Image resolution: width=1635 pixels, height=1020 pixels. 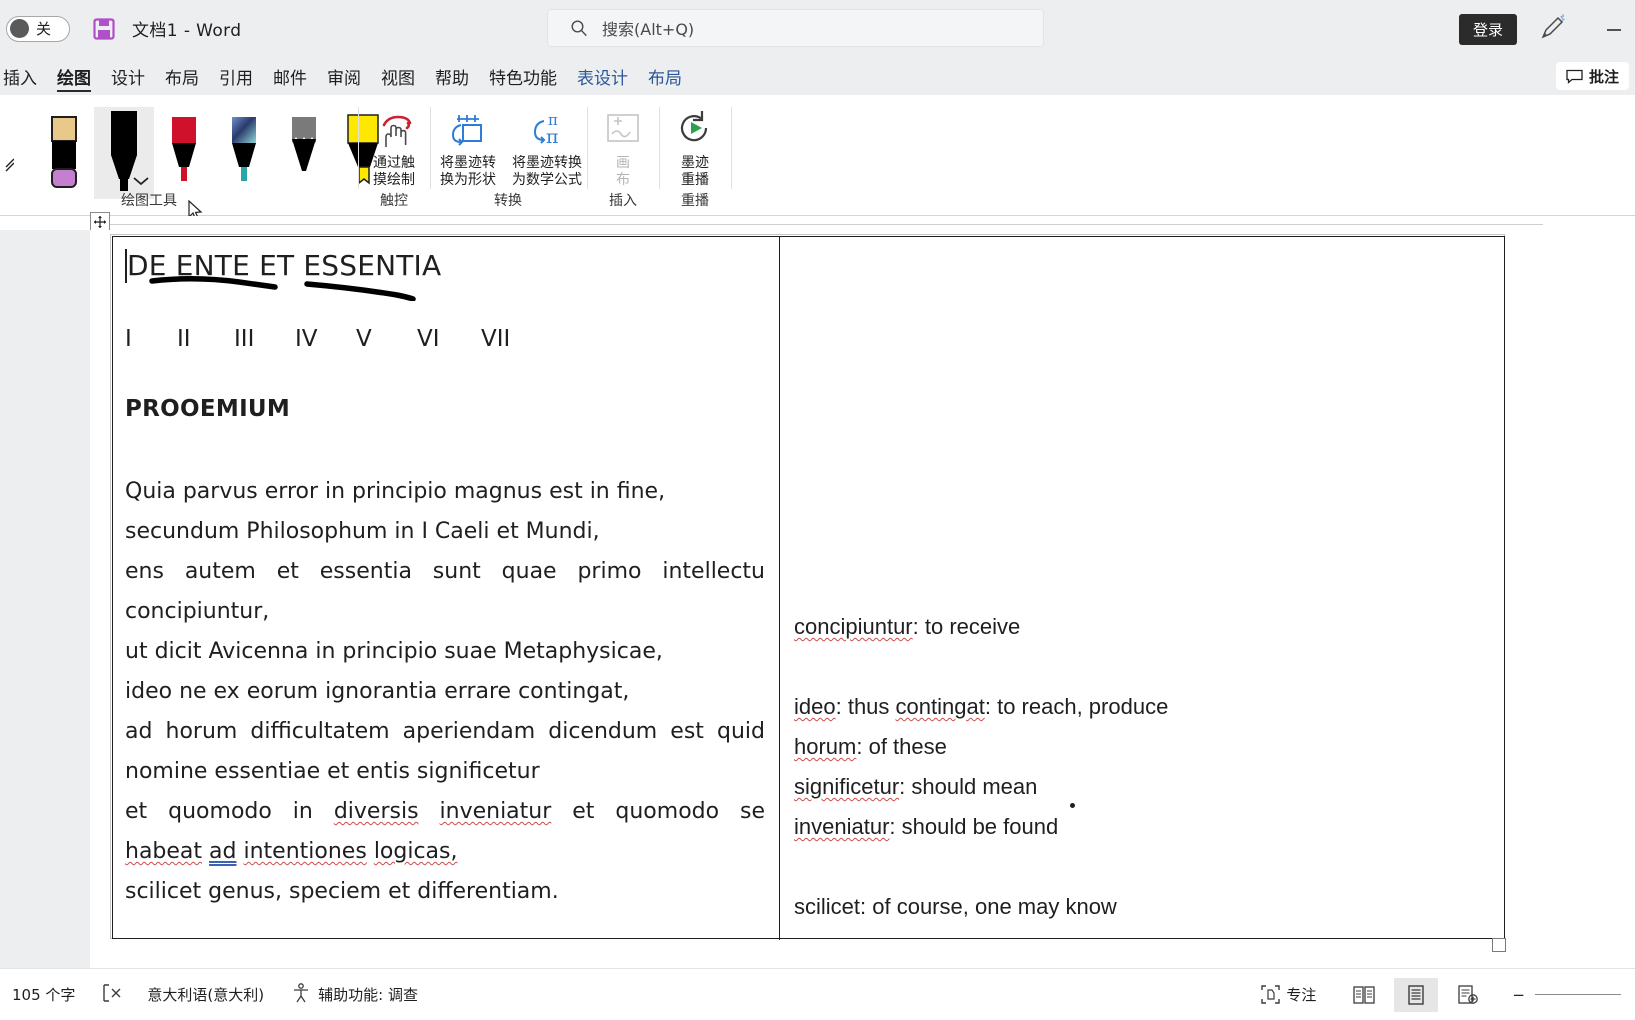 I want to click on title-bar: 关 文档1 - Word 搜索(Alt+Q) 登录, so click(x=817, y=28).